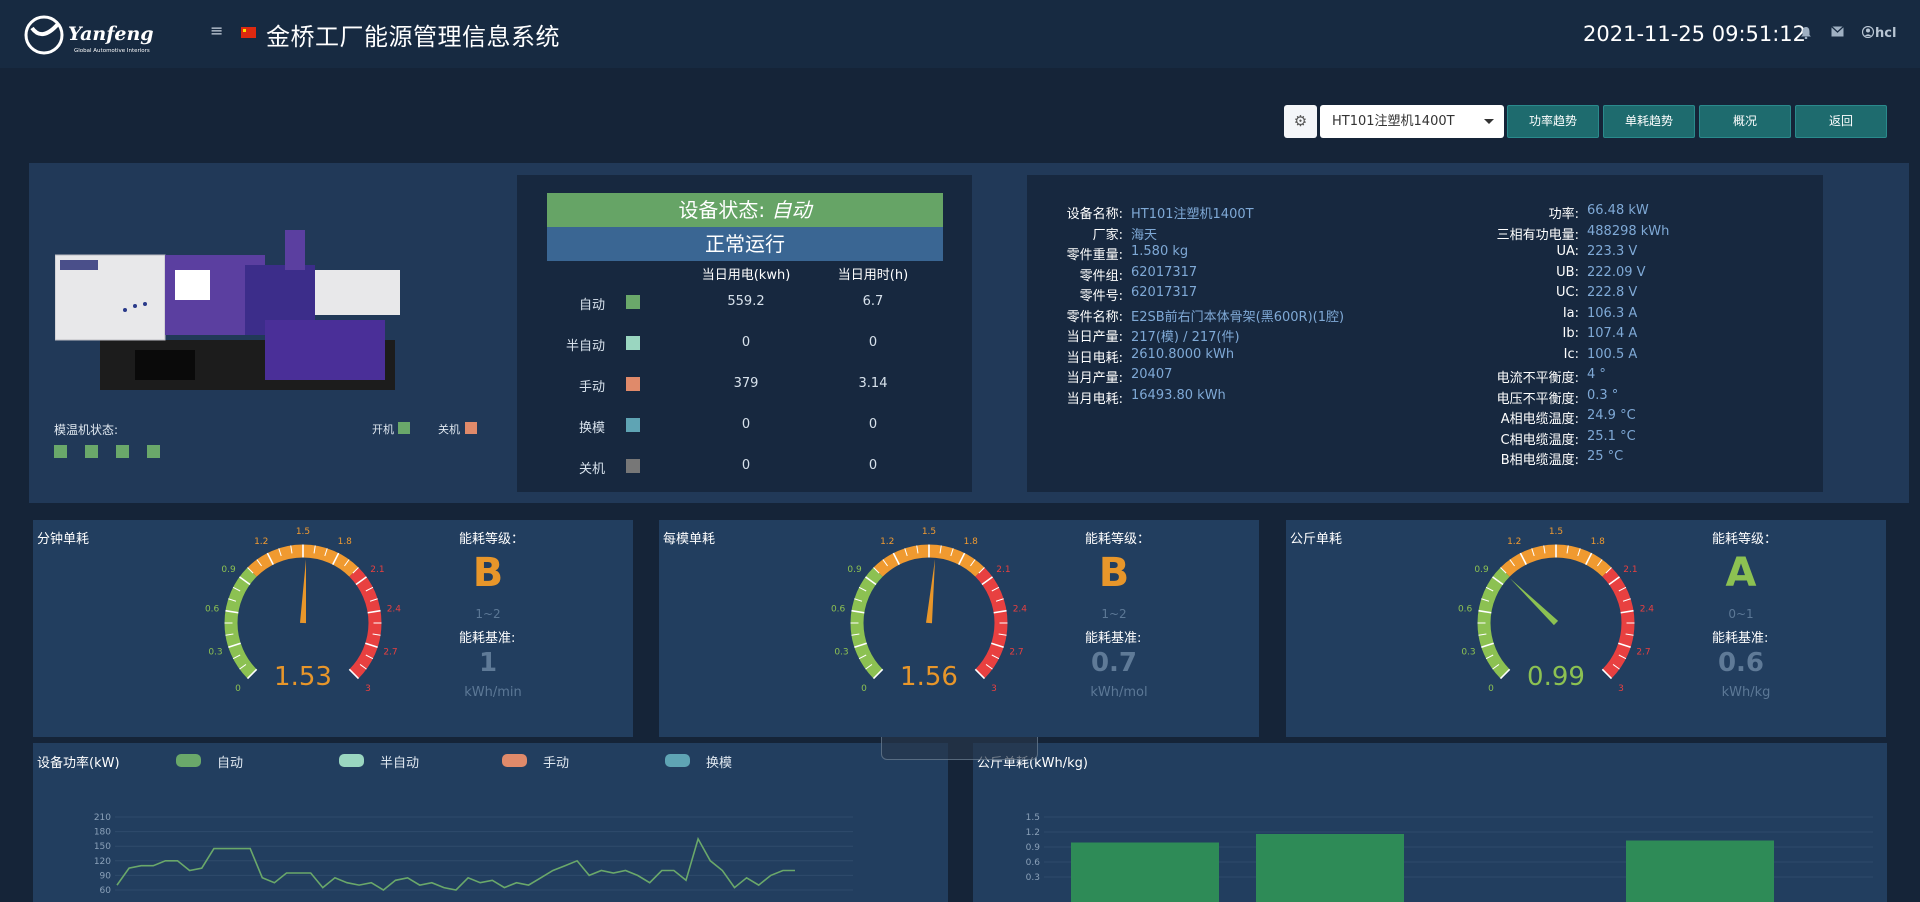 The width and height of the screenshot is (1920, 902). I want to click on energy-base-value: 0.7, so click(1114, 663).